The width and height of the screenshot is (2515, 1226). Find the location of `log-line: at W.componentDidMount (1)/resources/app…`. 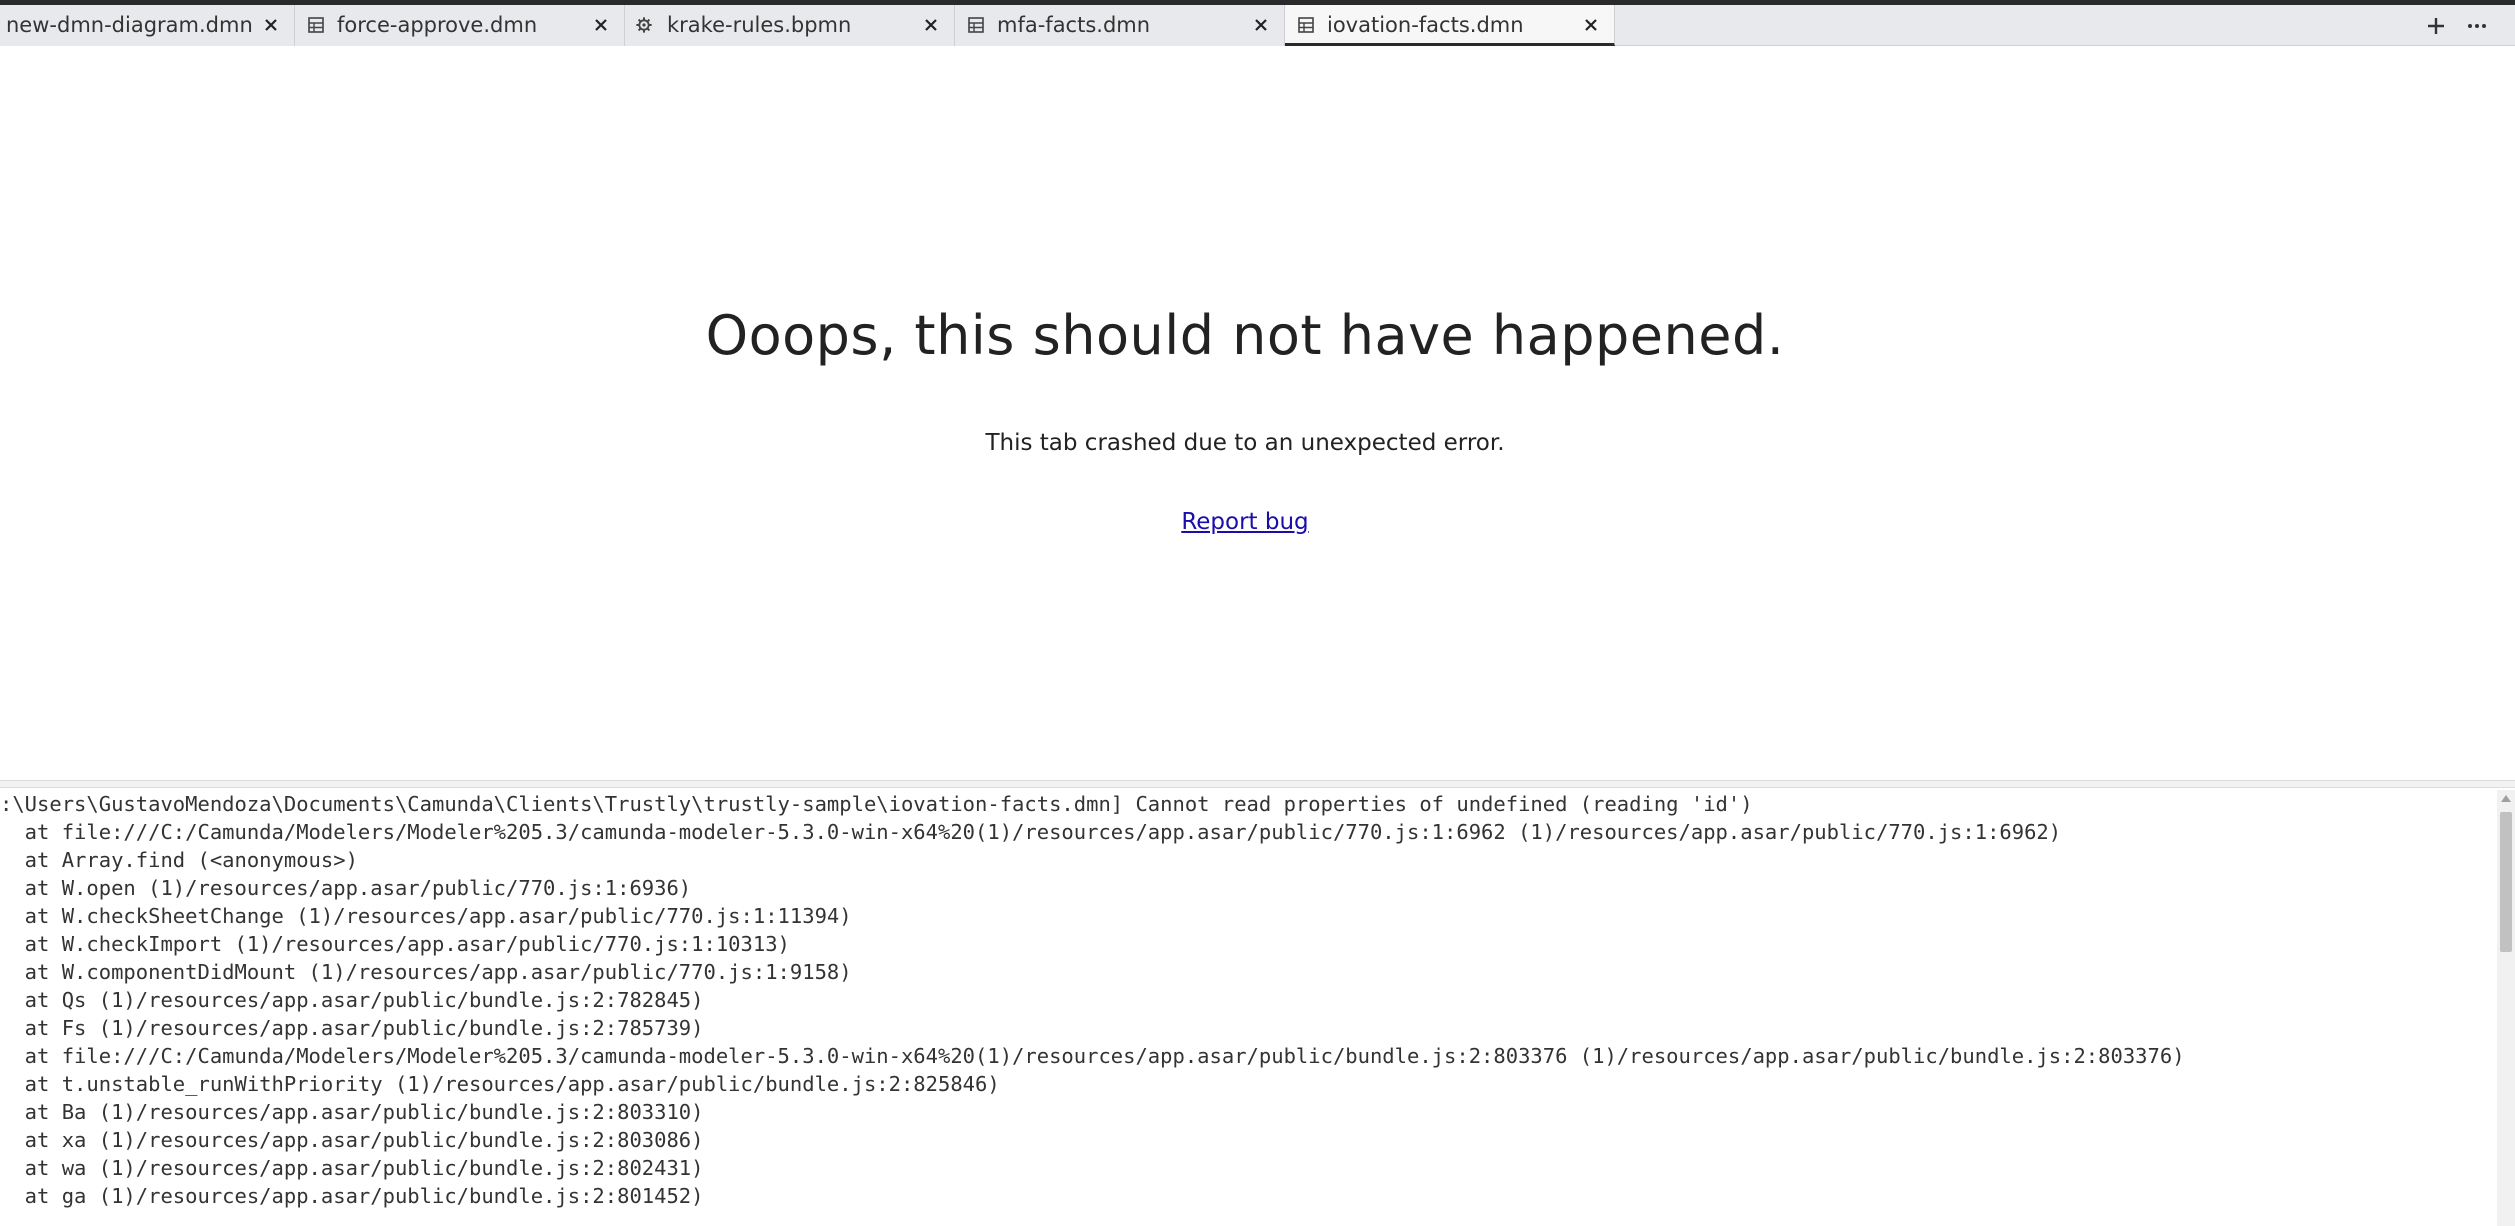

log-line: at W.componentDidMount (1)/resources/app… is located at coordinates (426, 972).